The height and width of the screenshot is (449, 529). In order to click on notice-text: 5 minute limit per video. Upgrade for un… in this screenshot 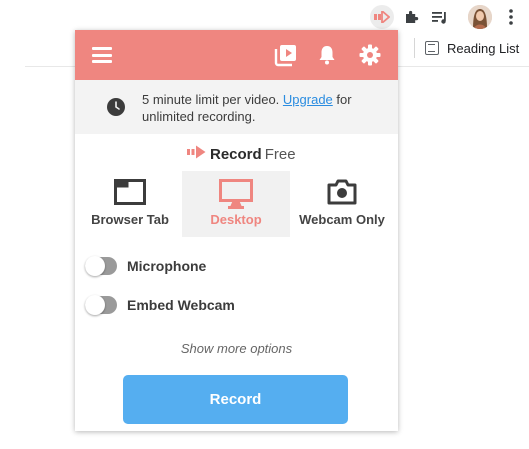, I will do `click(259, 108)`.